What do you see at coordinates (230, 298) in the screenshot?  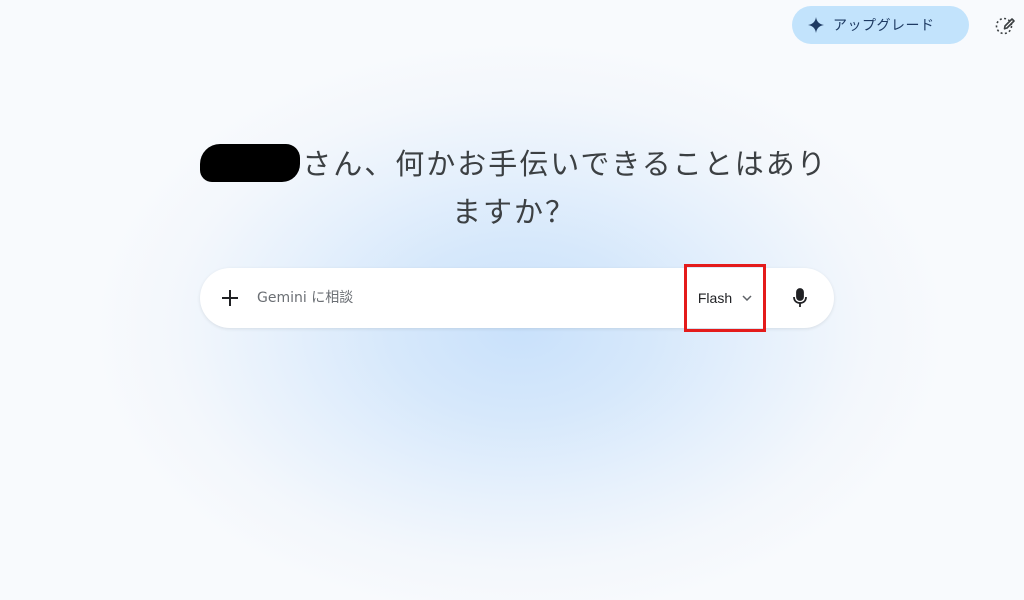 I see `plus-icon` at bounding box center [230, 298].